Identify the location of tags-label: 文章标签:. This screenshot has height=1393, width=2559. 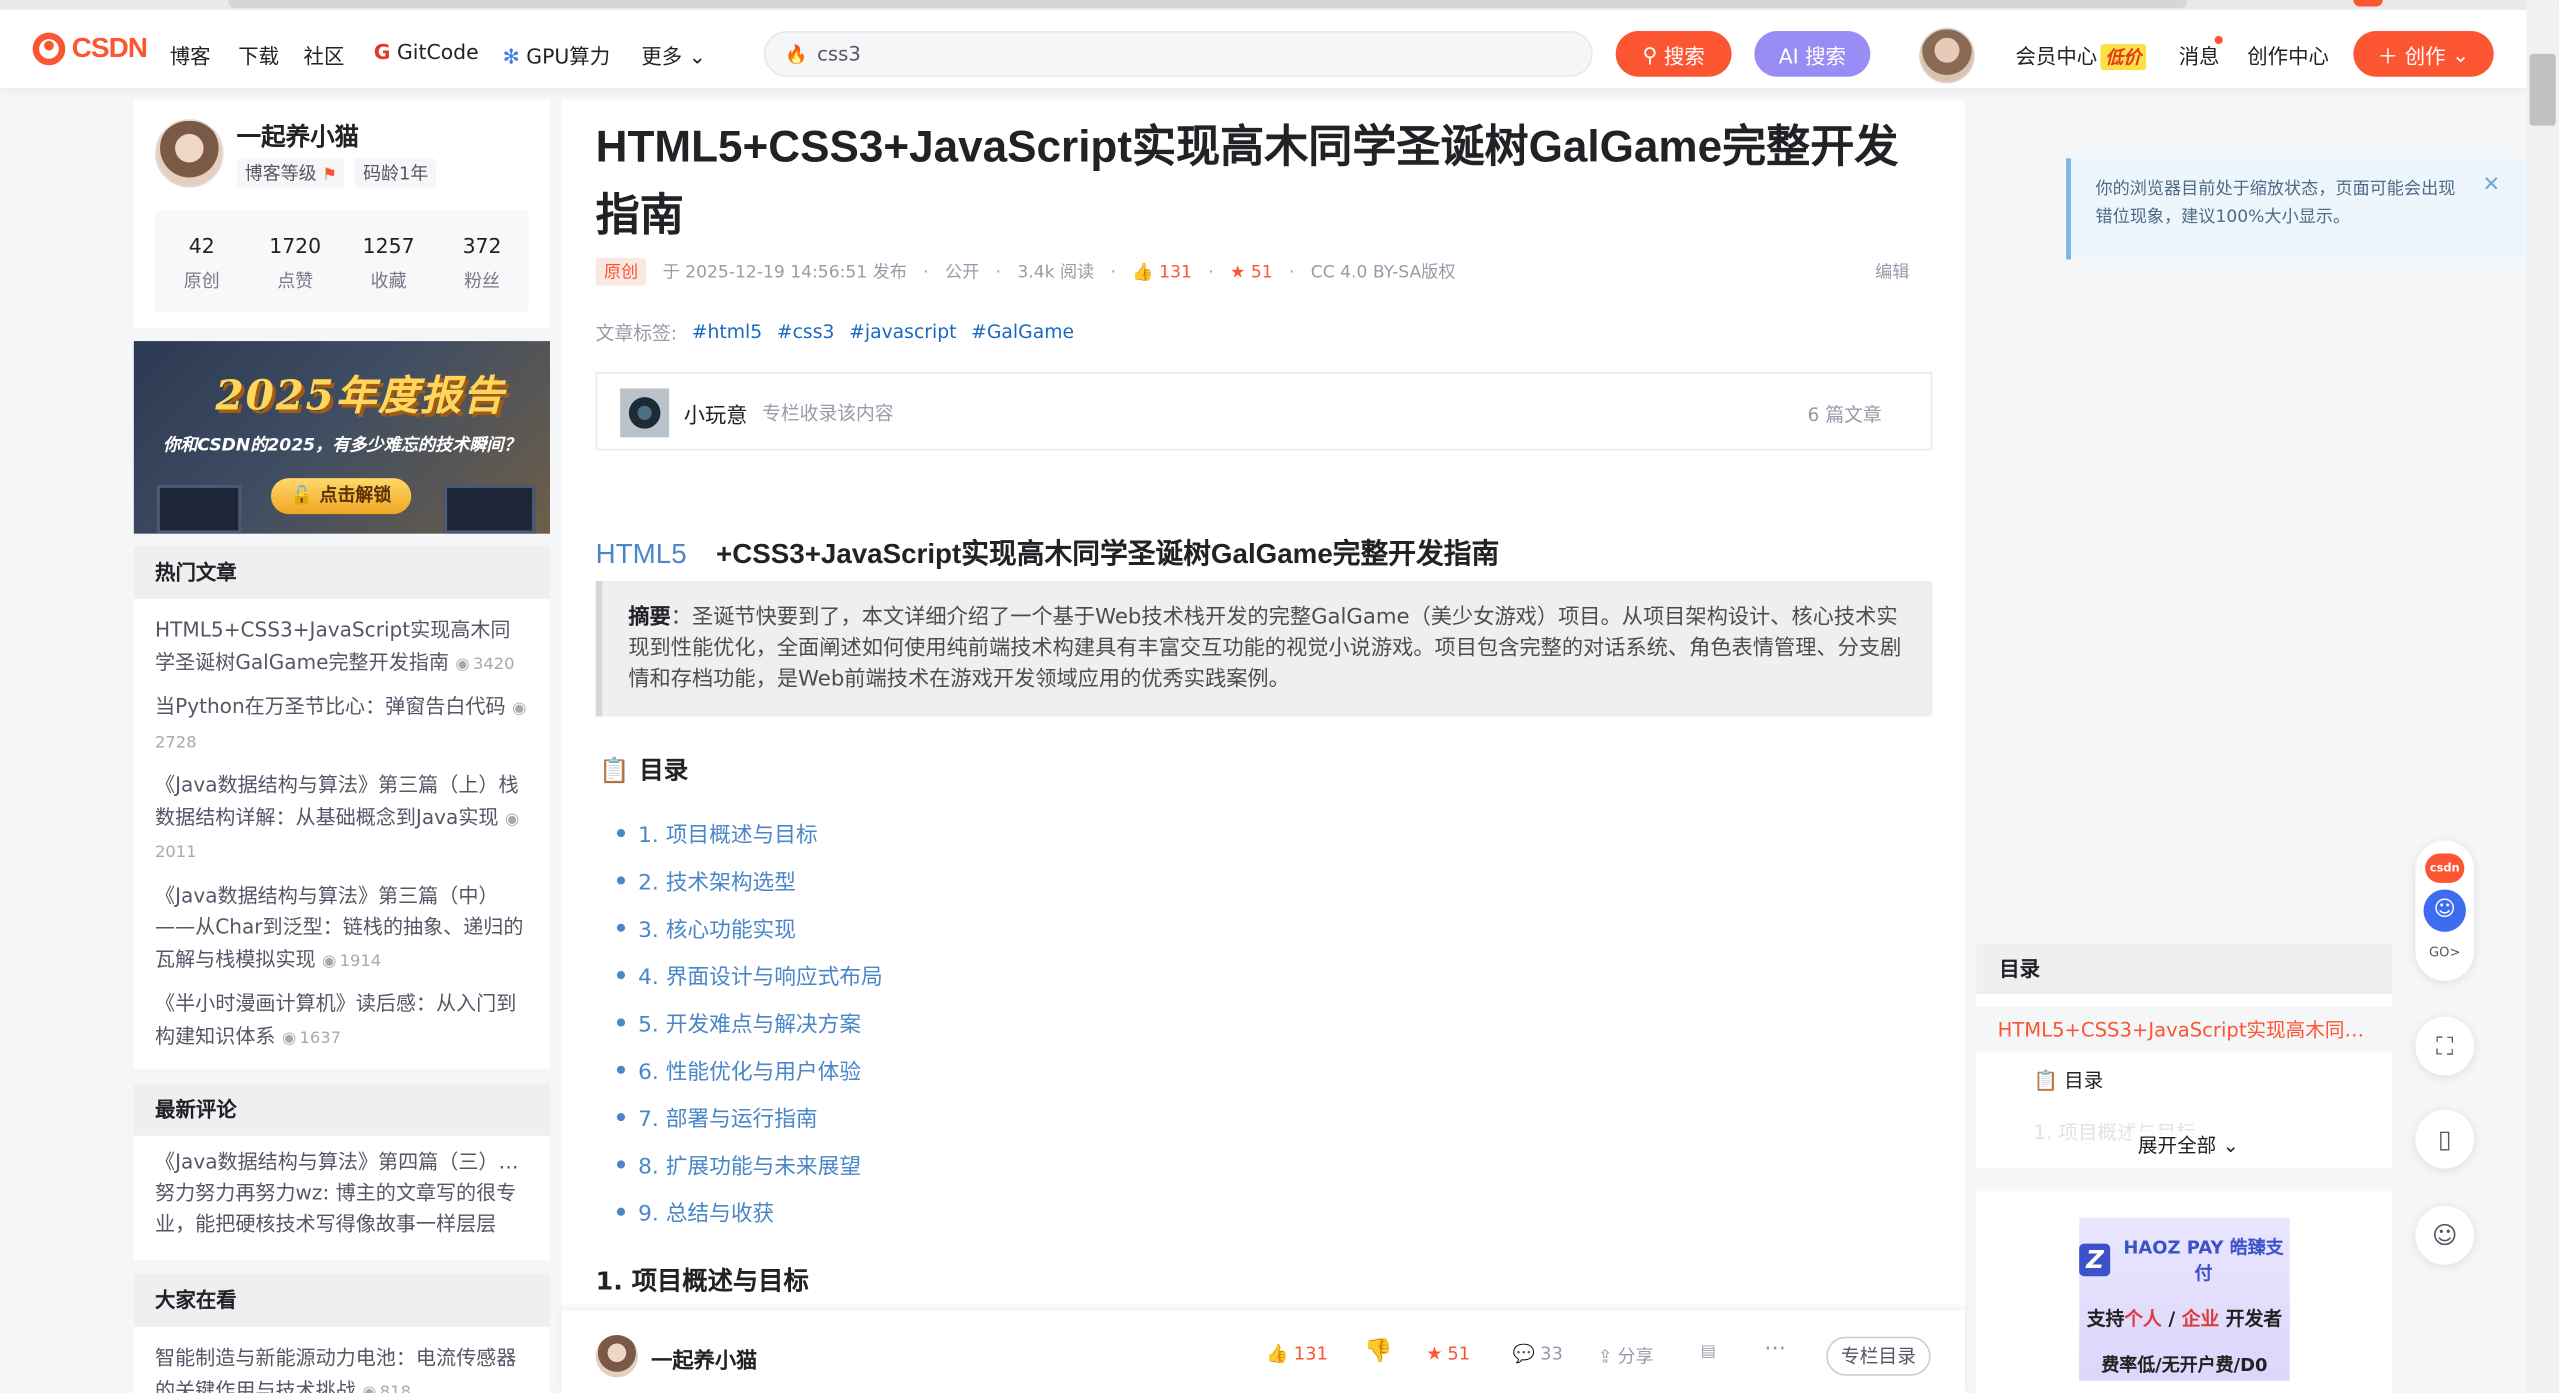
(636, 333).